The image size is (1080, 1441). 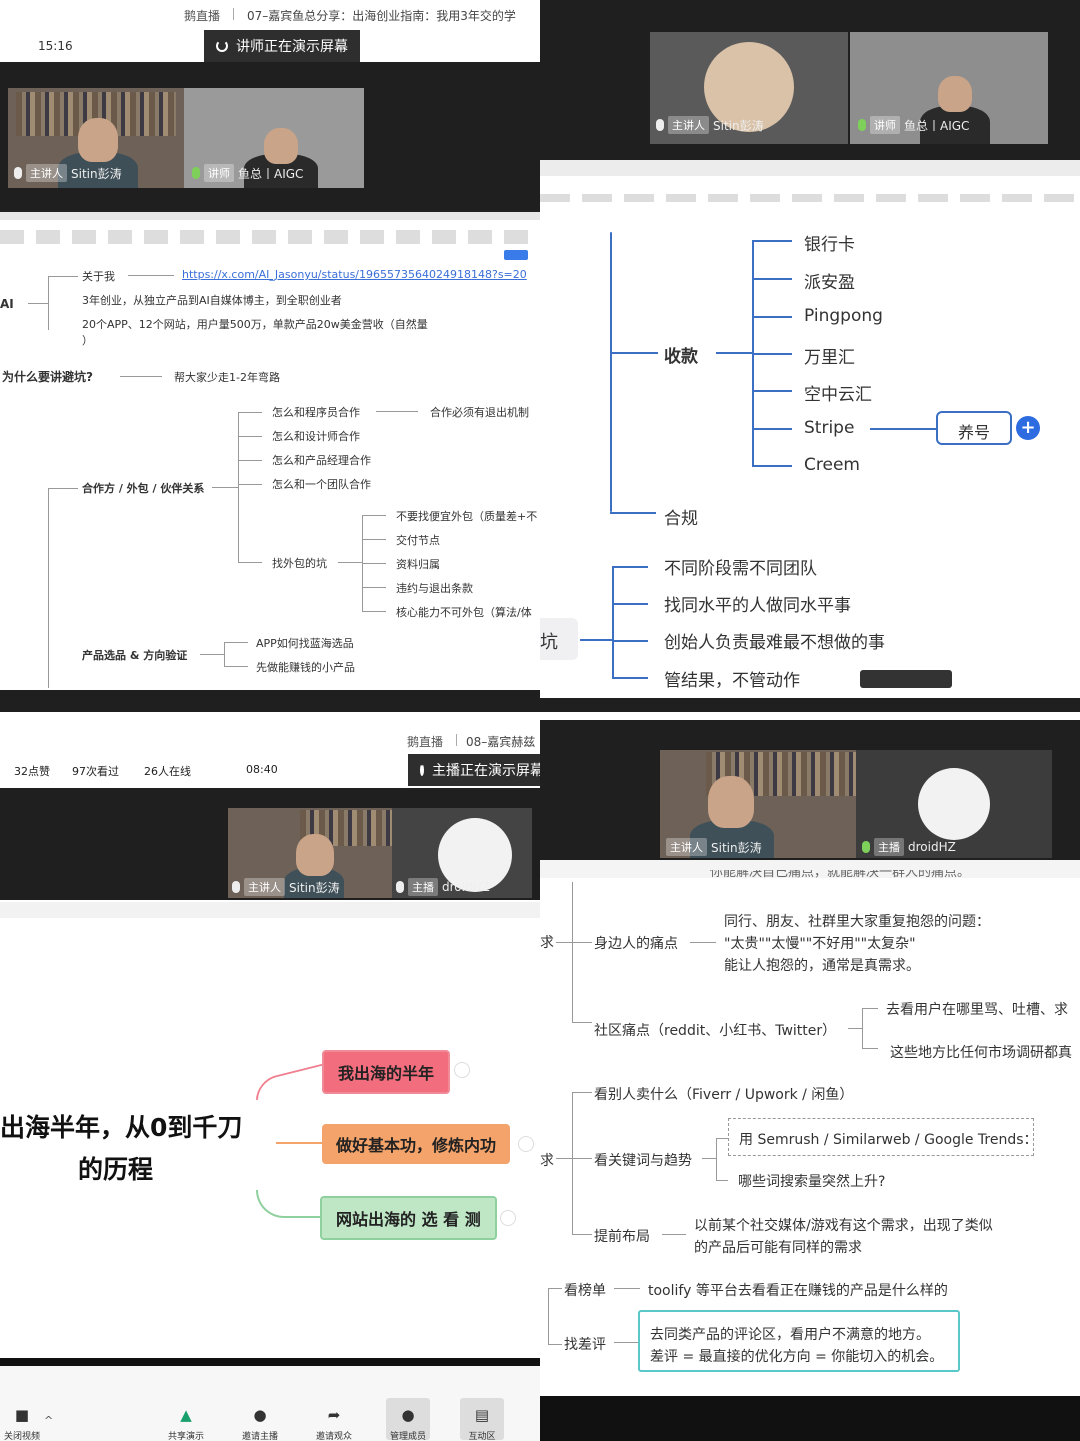 What do you see at coordinates (32, 771) in the screenshot?
I see `likes-count: 32点赞` at bounding box center [32, 771].